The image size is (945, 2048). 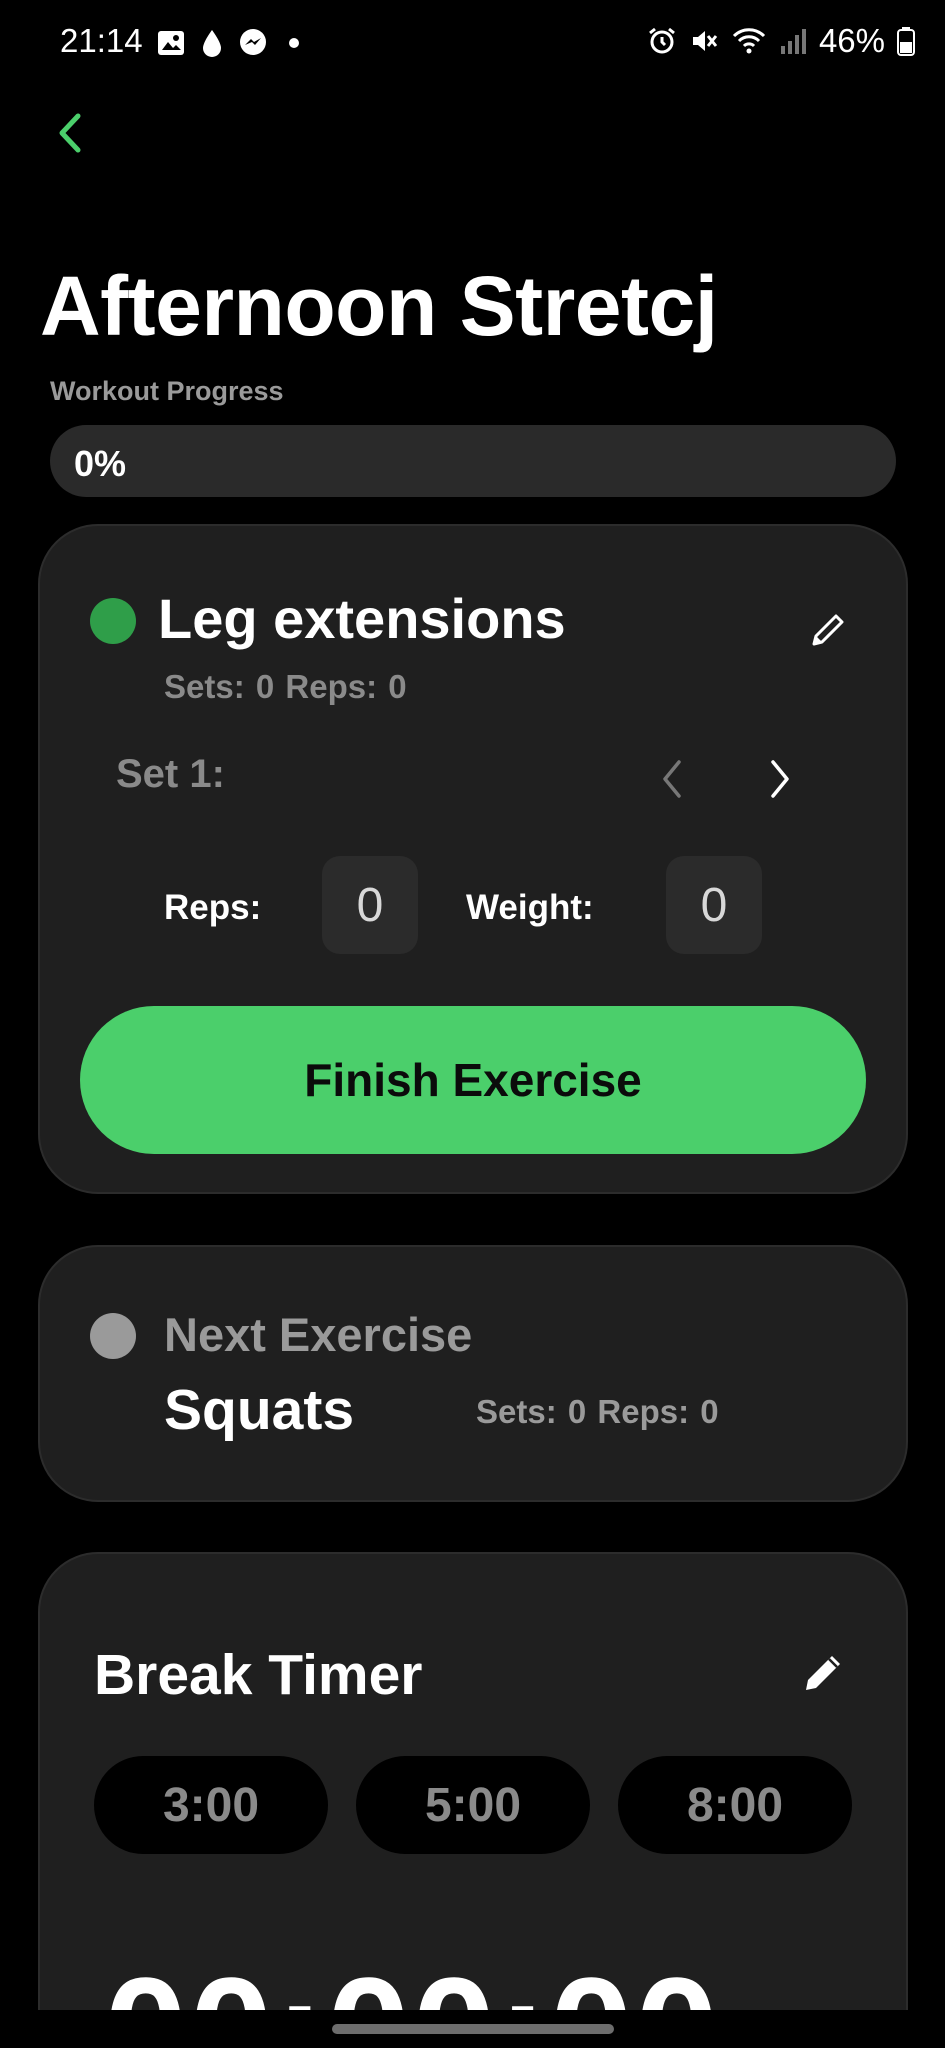 I want to click on battery-percent: 46%, so click(x=851, y=40).